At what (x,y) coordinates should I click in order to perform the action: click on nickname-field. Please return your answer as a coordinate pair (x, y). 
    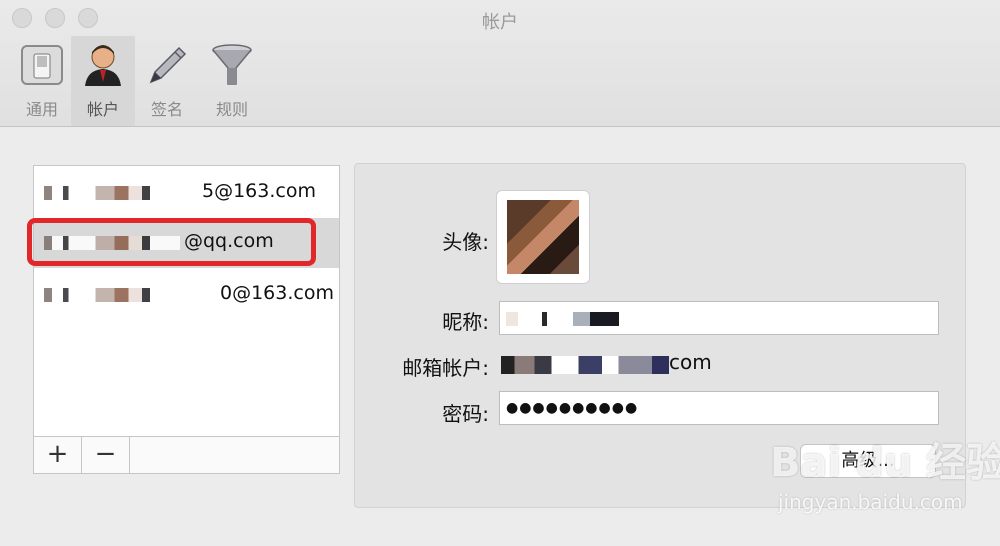
    Looking at the image, I should click on (719, 318).